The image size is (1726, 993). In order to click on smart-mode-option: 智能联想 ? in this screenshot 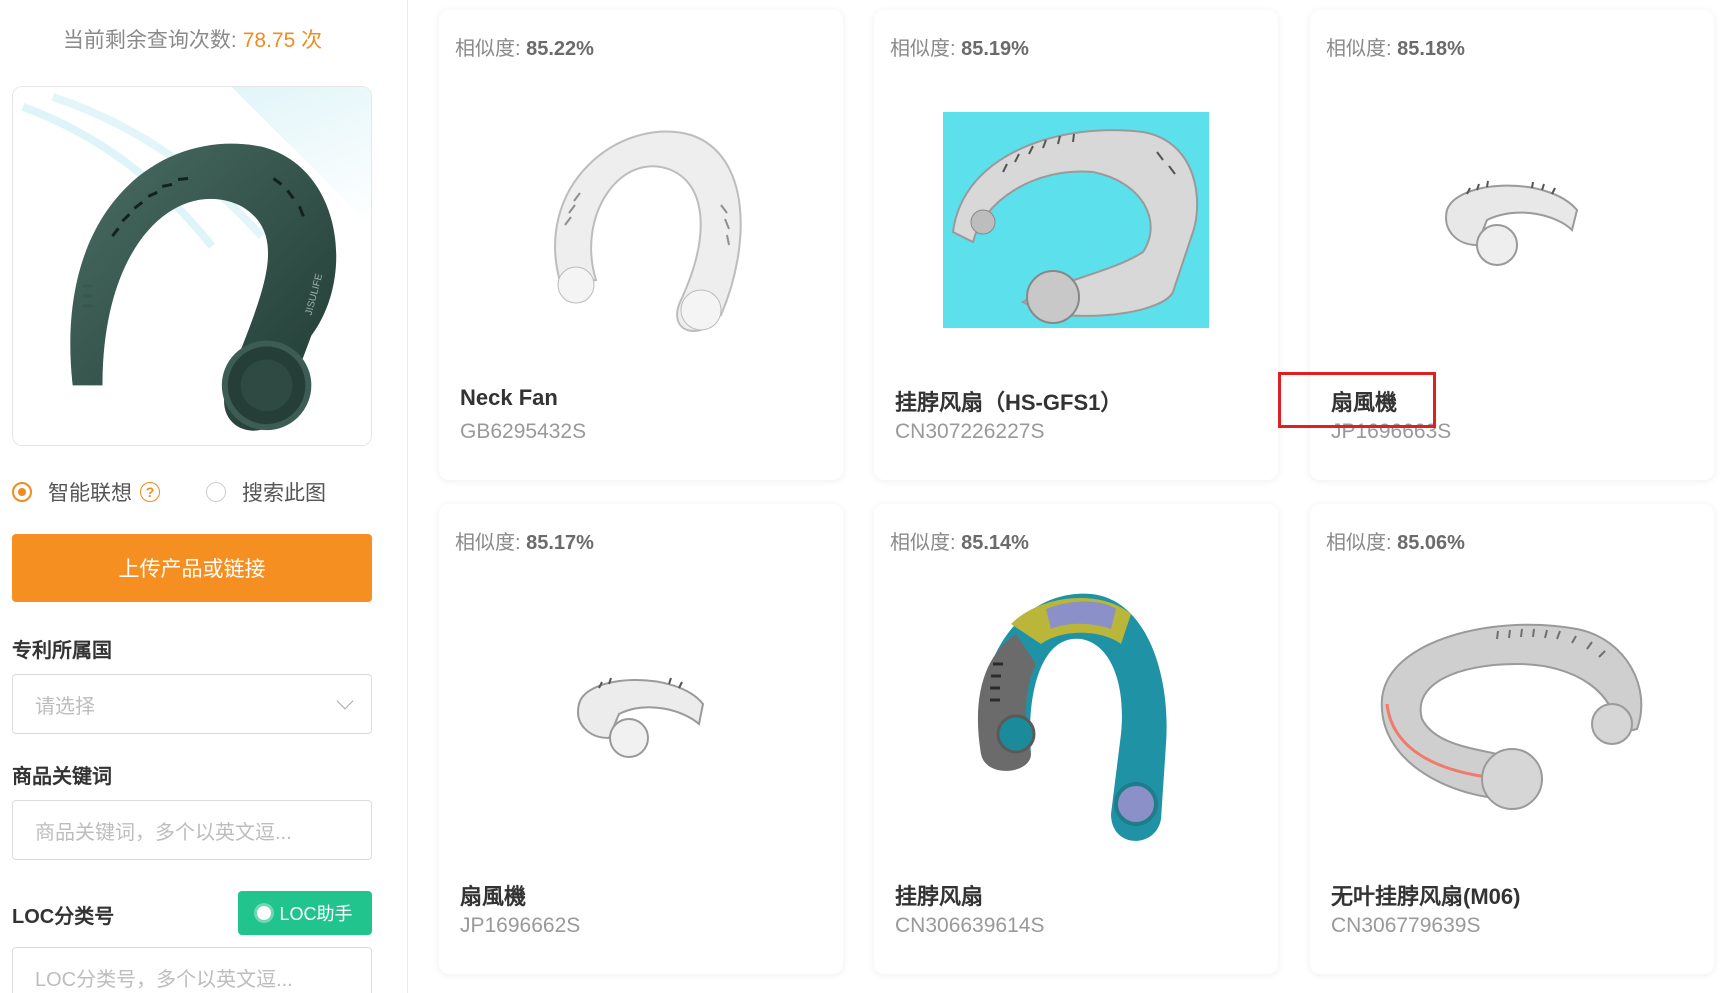, I will do `click(86, 492)`.